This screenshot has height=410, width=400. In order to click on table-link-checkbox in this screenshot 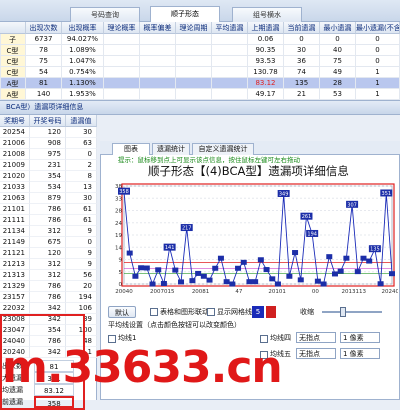, I will do `click(154, 312)`.